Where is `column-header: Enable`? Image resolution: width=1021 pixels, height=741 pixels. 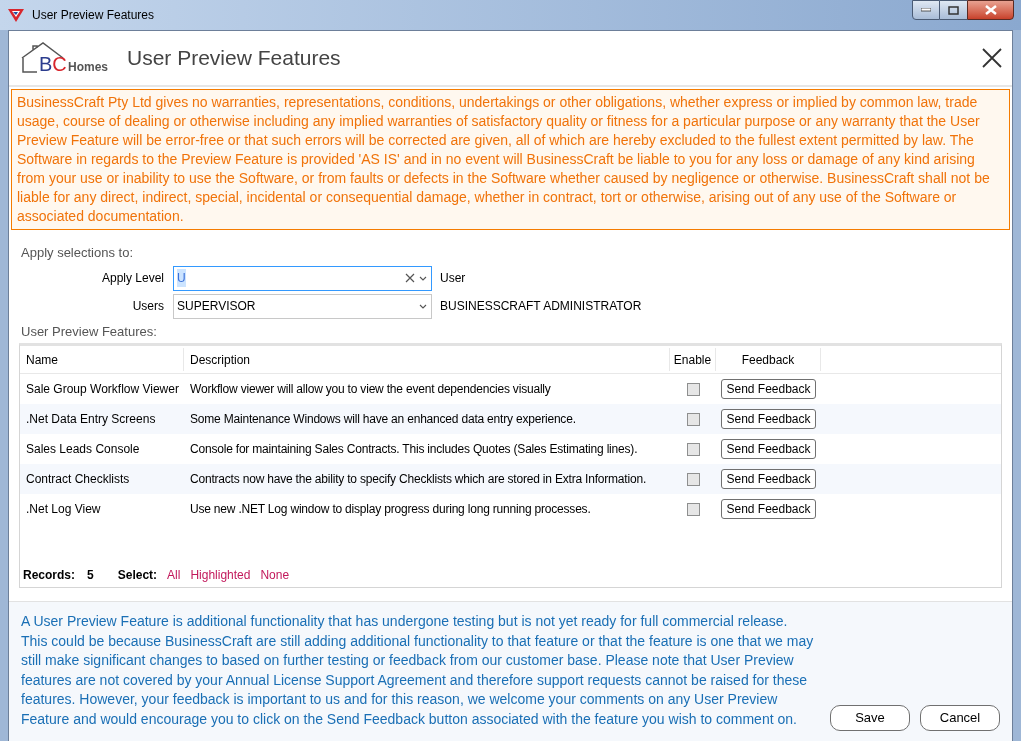 column-header: Enable is located at coordinates (693, 359).